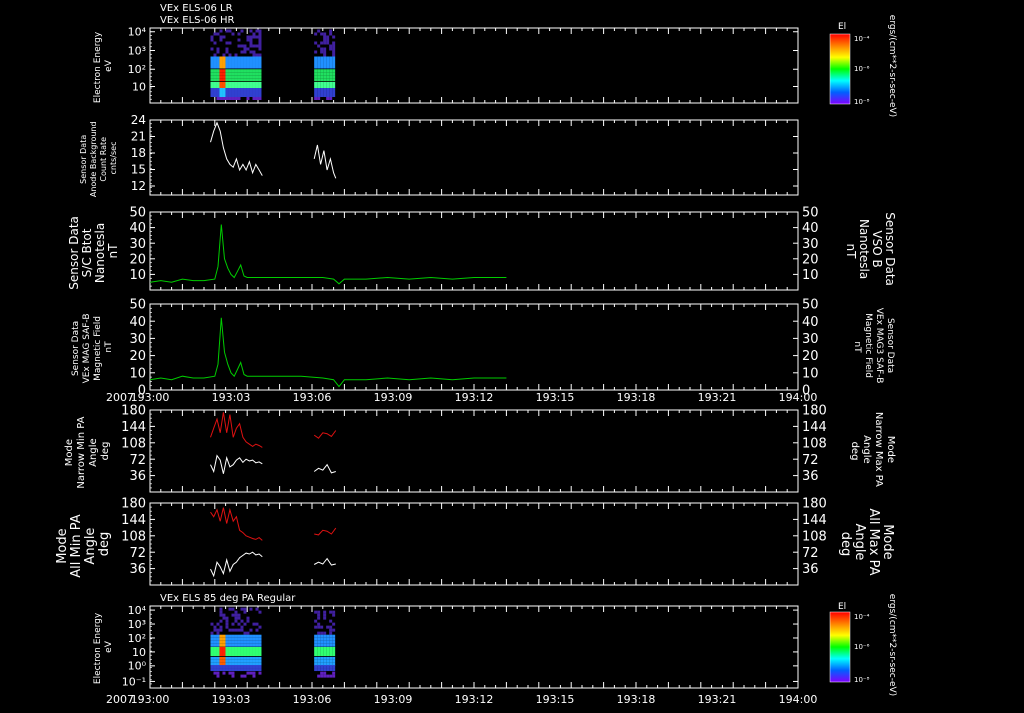  Describe the element at coordinates (138, 153) in the screenshot. I see `p2-ytick-label: 18` at that location.